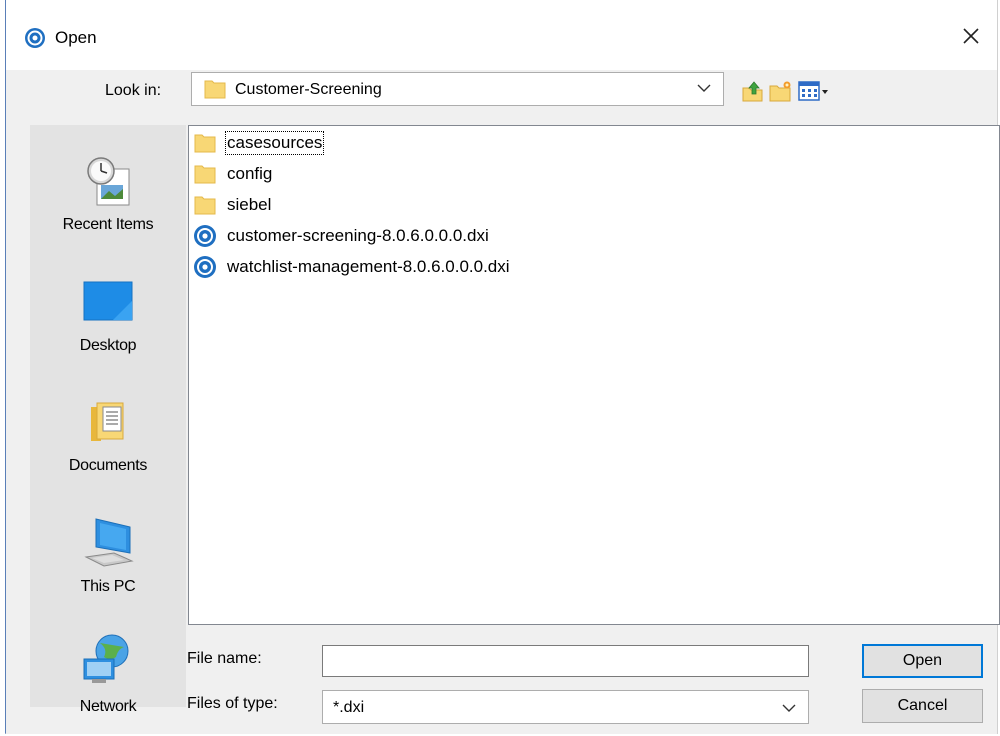 This screenshot has width=1000, height=736. I want to click on place-label: Recent Items, so click(108, 224).